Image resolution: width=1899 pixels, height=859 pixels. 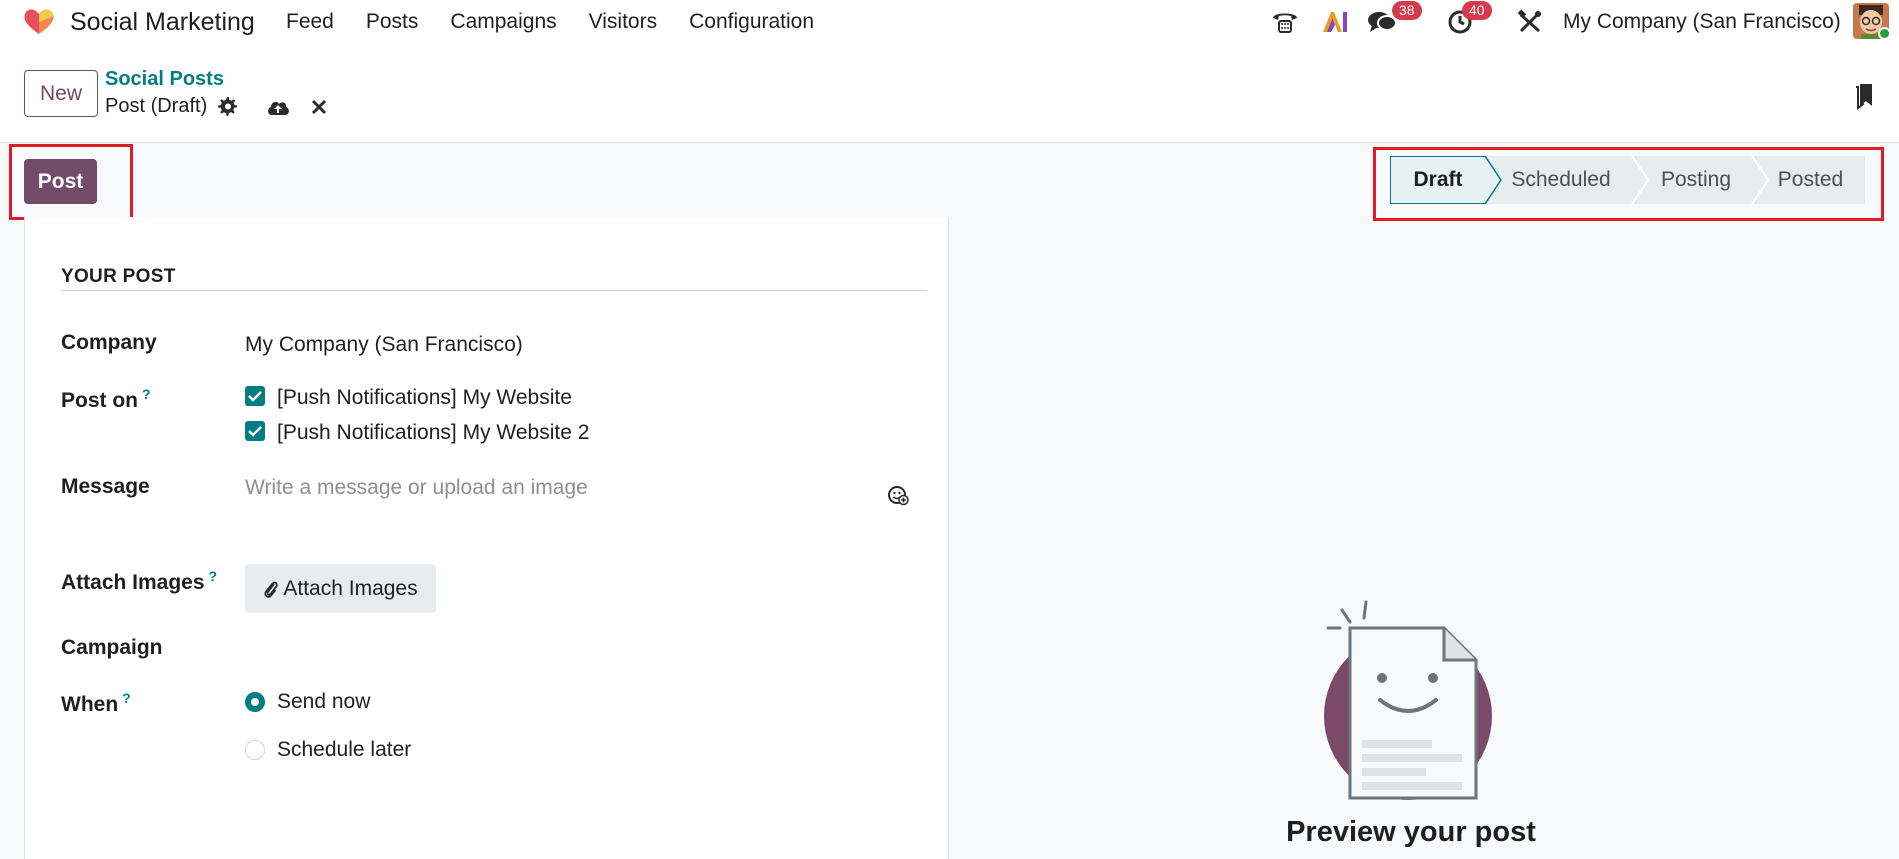 What do you see at coordinates (384, 345) in the screenshot?
I see `company-field: My Company (San Francisco)` at bounding box center [384, 345].